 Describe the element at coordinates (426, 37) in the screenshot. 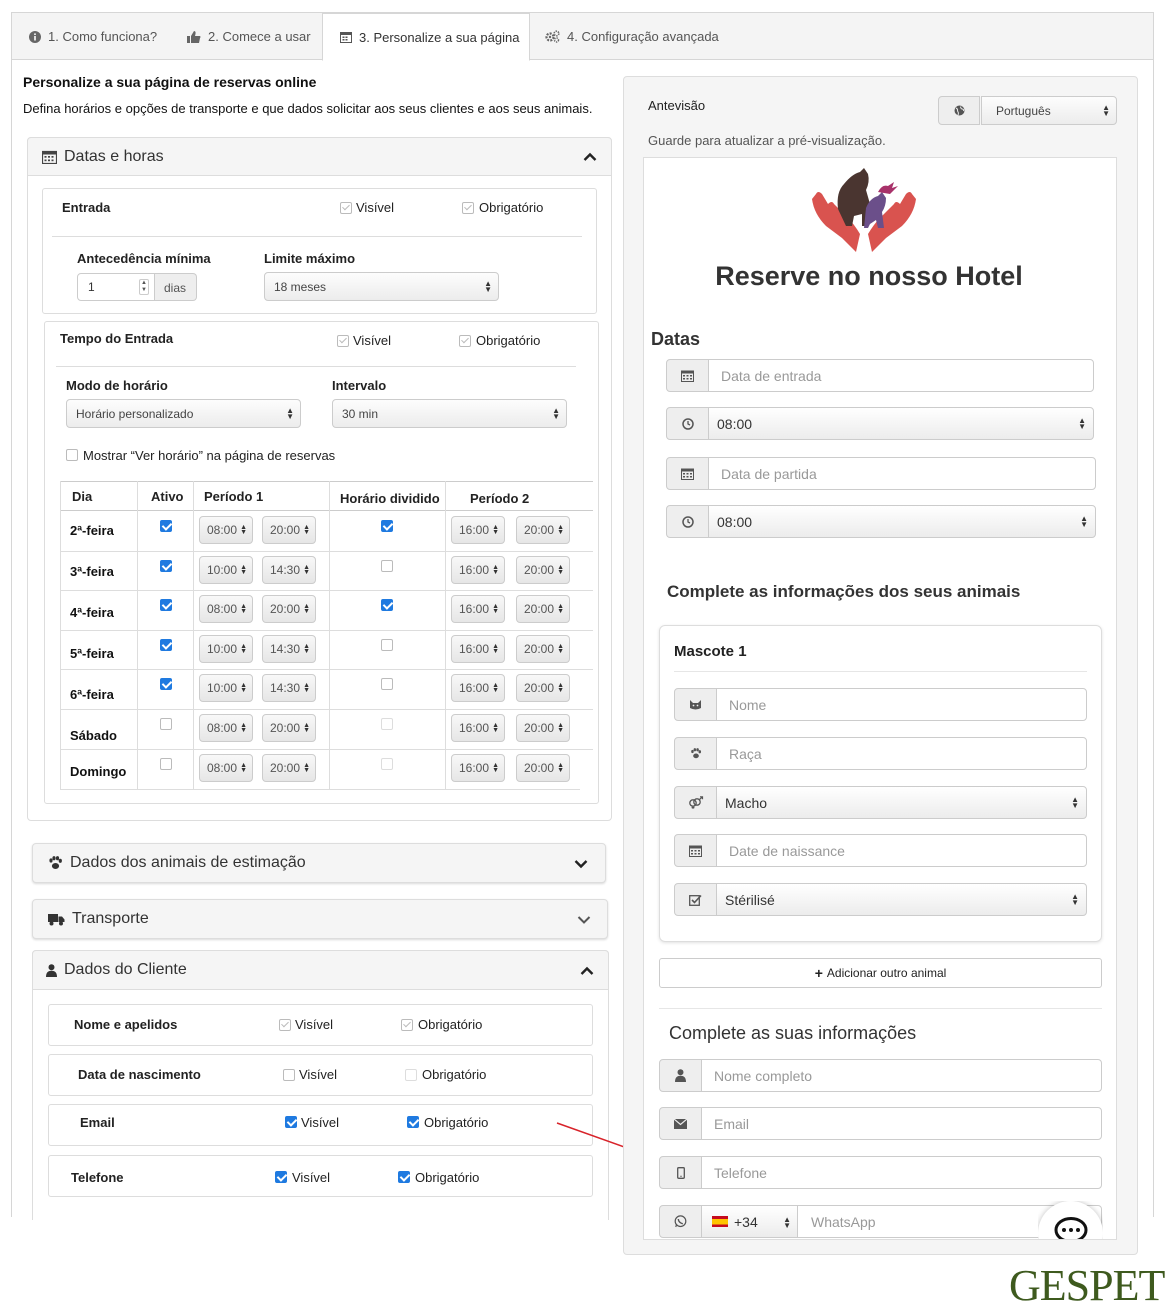

I see `tab-customize-page: 3. Personalize a sua página` at that location.